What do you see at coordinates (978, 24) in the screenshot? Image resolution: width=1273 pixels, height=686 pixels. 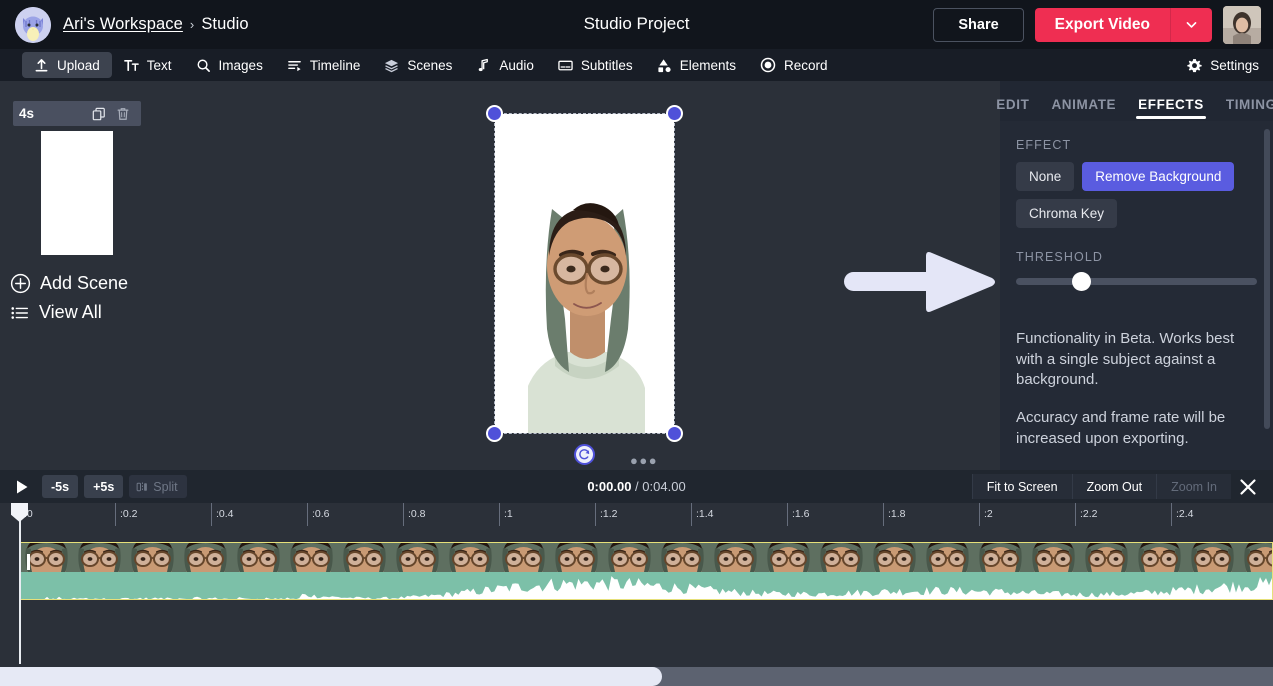 I see `share-button: Share` at bounding box center [978, 24].